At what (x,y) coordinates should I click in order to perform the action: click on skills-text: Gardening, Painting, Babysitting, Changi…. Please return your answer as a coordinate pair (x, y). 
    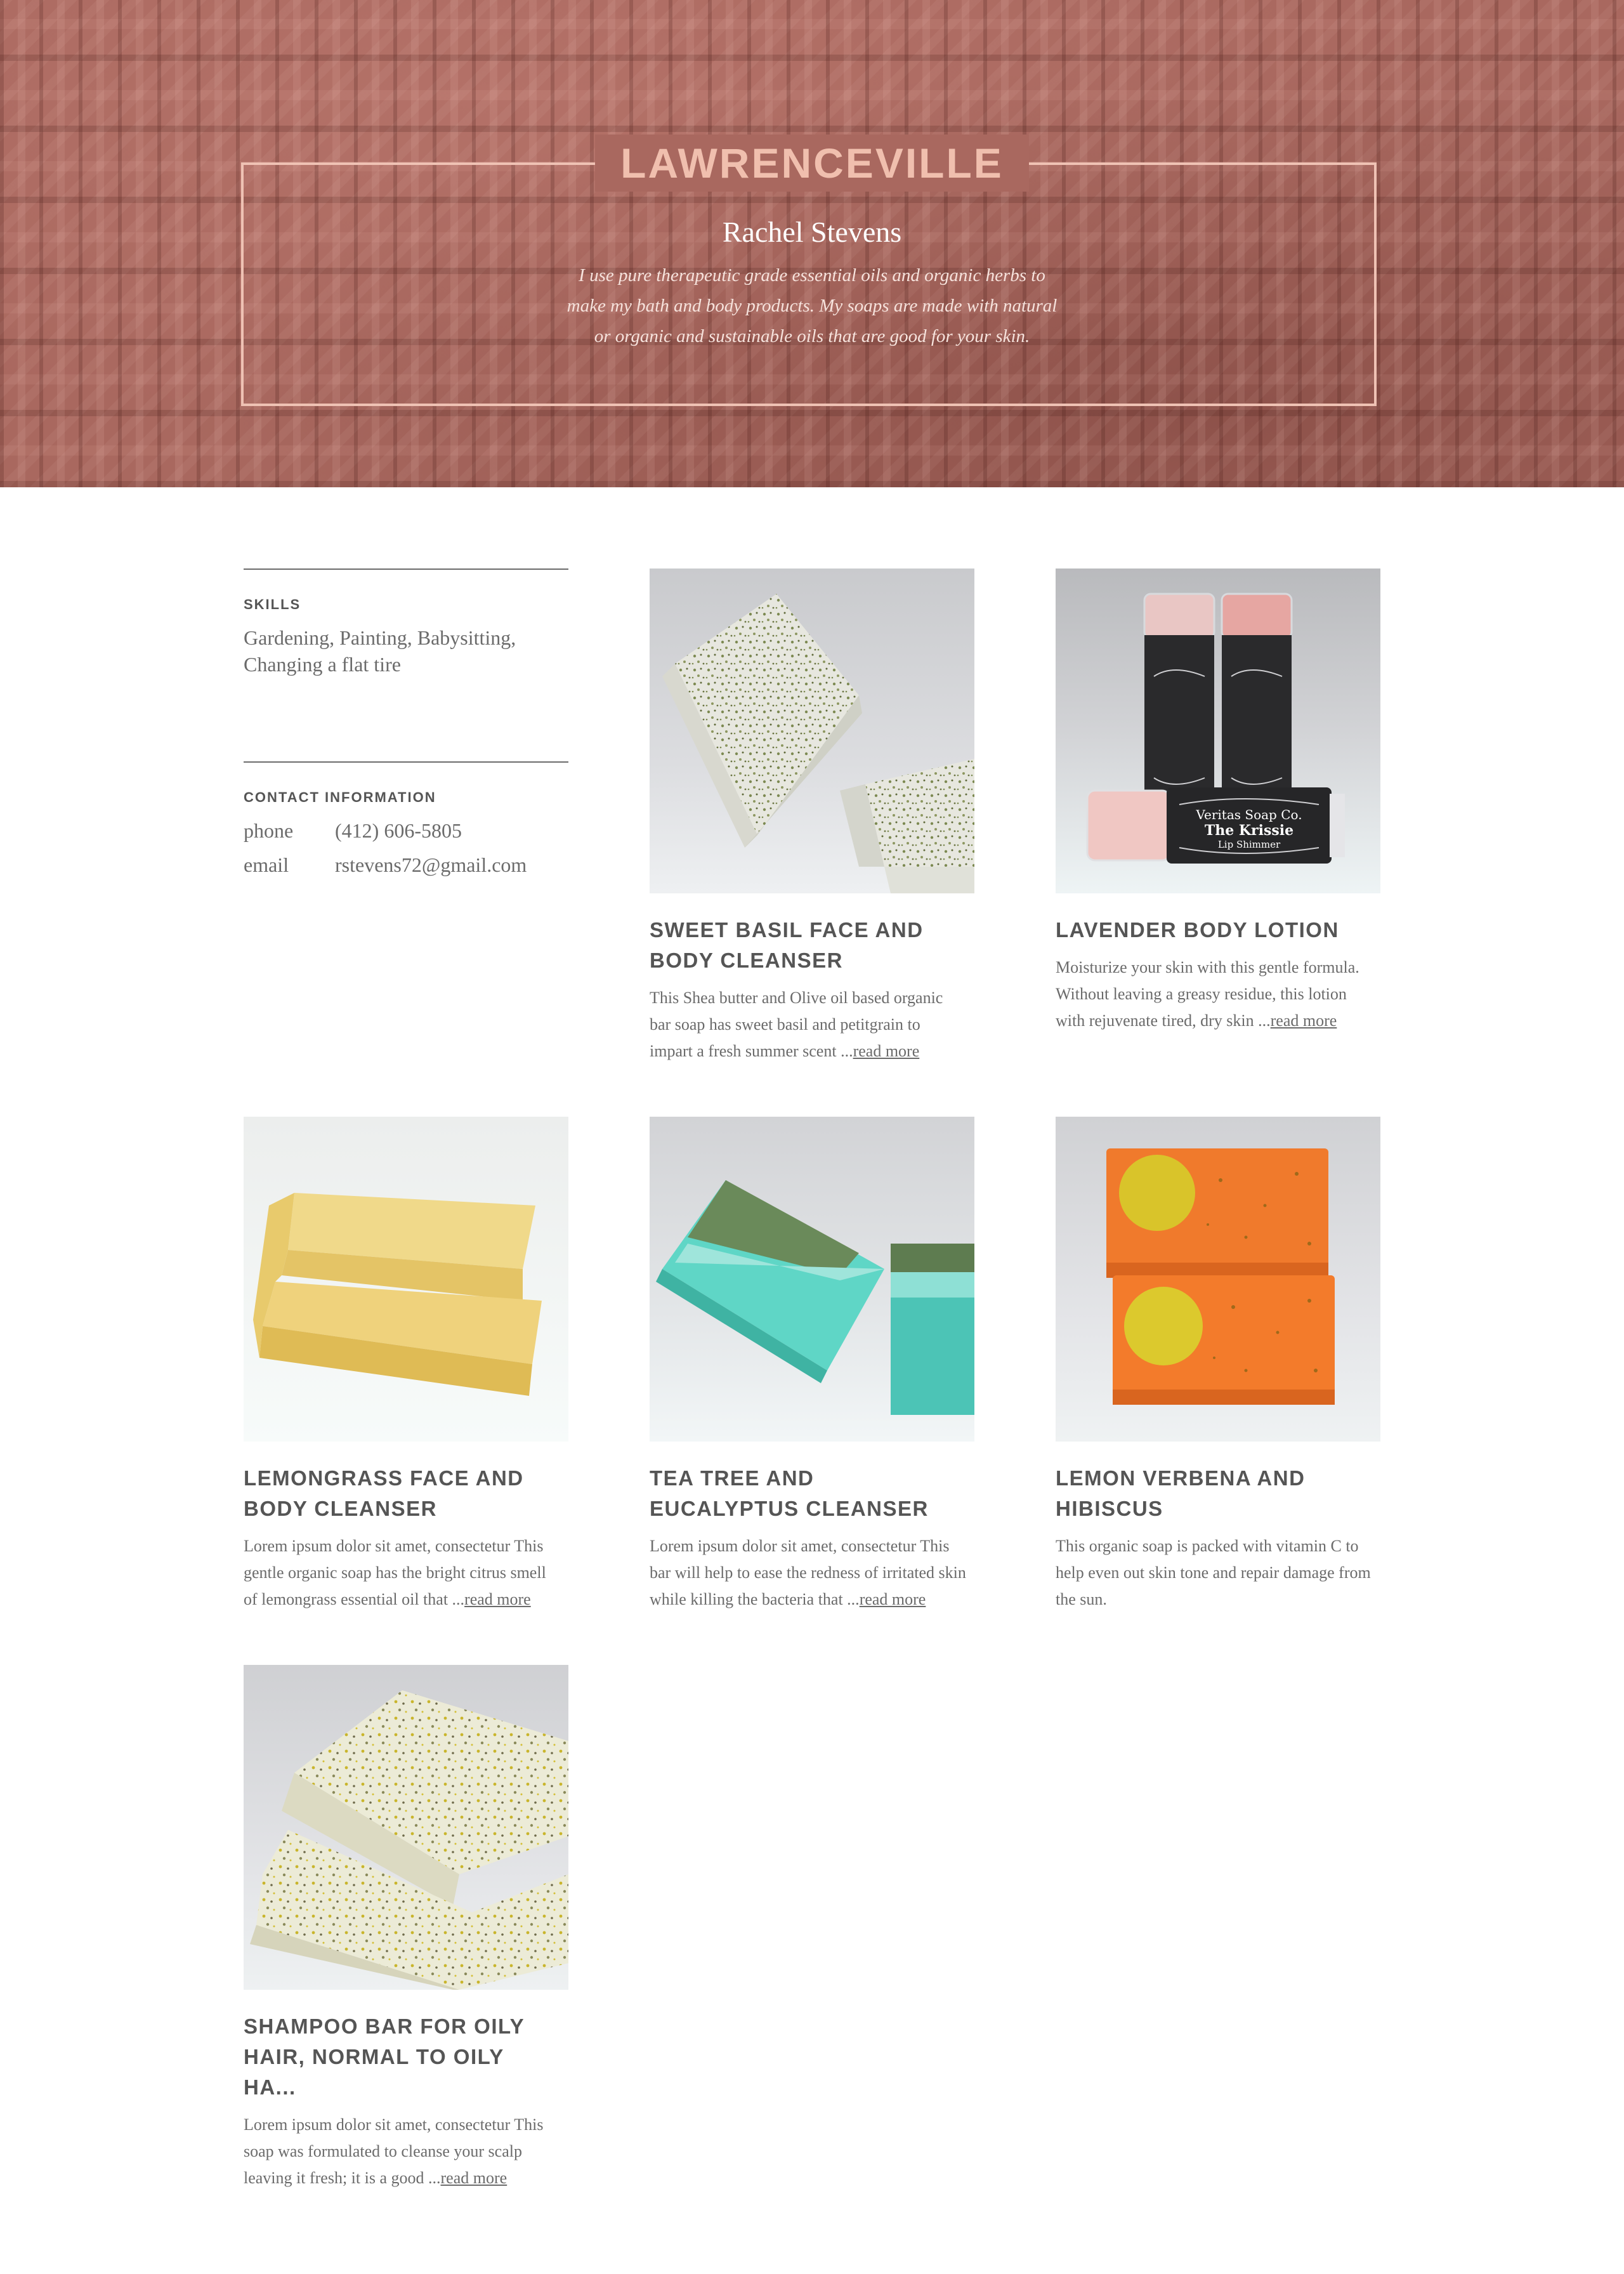
    Looking at the image, I should click on (380, 651).